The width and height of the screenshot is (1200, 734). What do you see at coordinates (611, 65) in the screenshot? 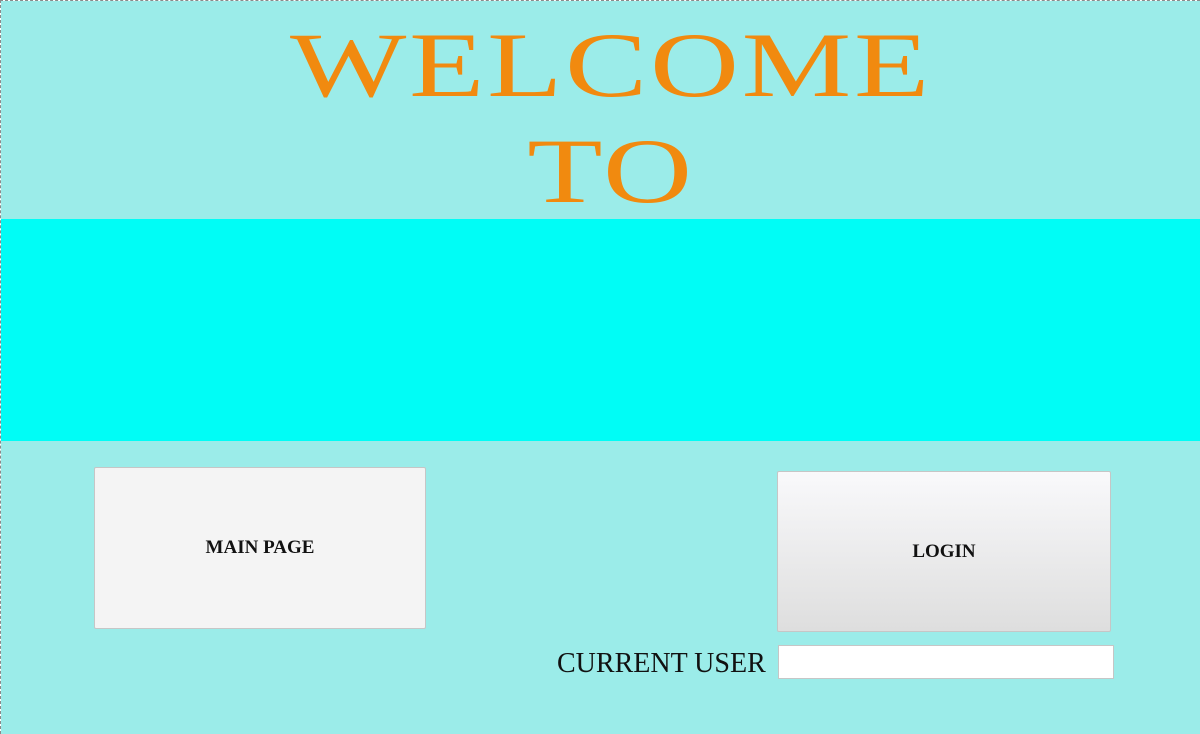
I see `welcome-title: WELCOME` at bounding box center [611, 65].